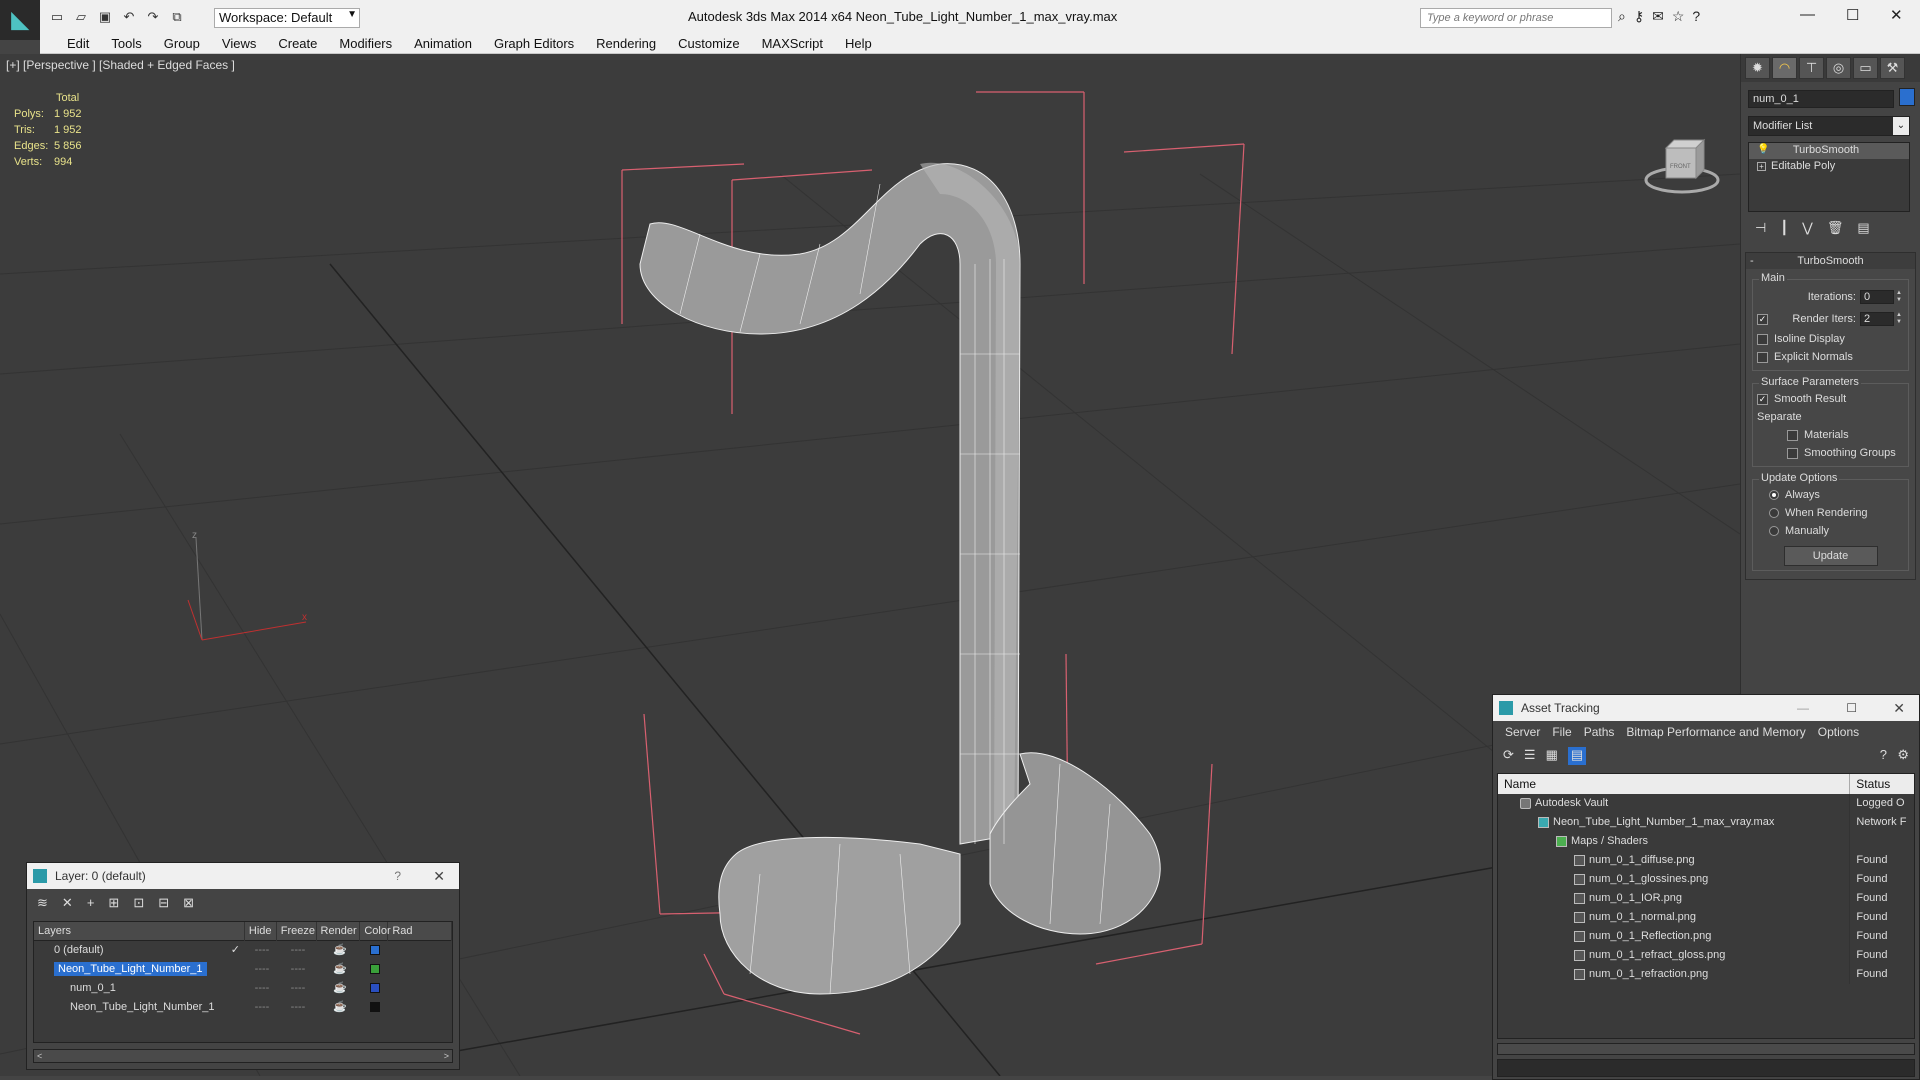 This screenshot has height=1080, width=1920. What do you see at coordinates (1762, 339) in the screenshot?
I see `isoline-checkbox` at bounding box center [1762, 339].